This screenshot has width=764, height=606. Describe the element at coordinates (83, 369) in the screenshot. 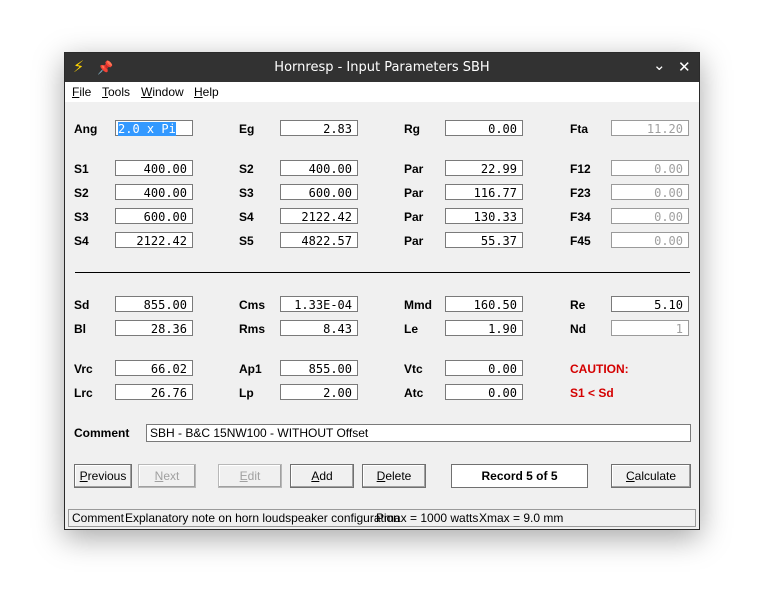

I see `label-vrc: Vrc` at that location.